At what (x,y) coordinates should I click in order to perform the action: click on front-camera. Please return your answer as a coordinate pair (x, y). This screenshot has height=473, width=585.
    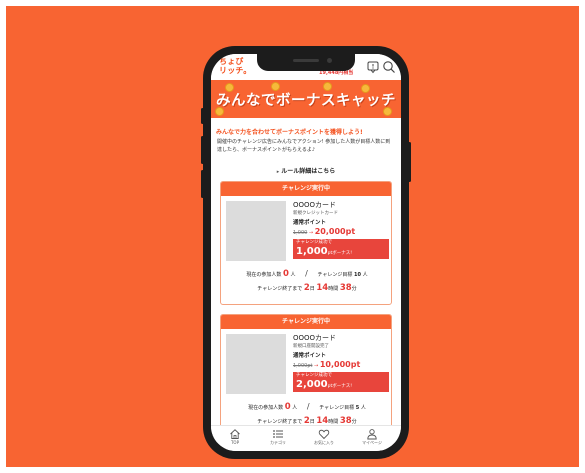
    Looking at the image, I should click on (329, 60).